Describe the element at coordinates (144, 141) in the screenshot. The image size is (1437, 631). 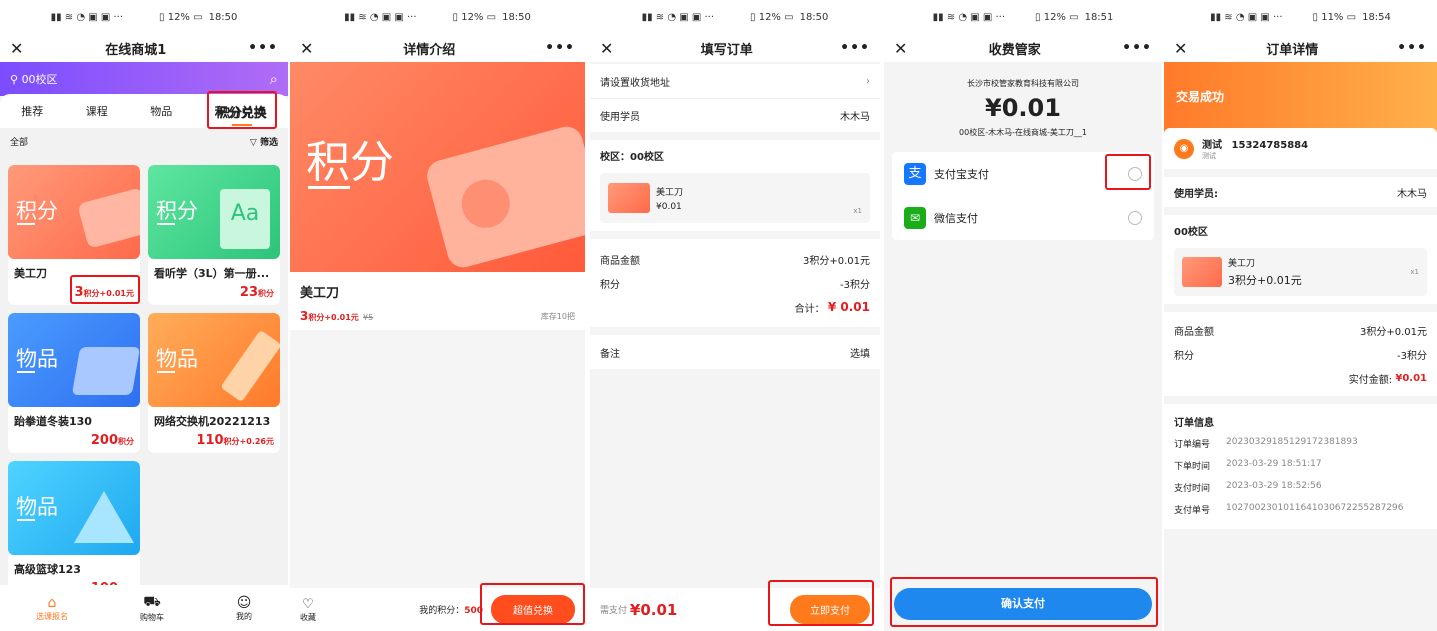
I see `filter-row: 全部 ▽ 筛选` at that location.